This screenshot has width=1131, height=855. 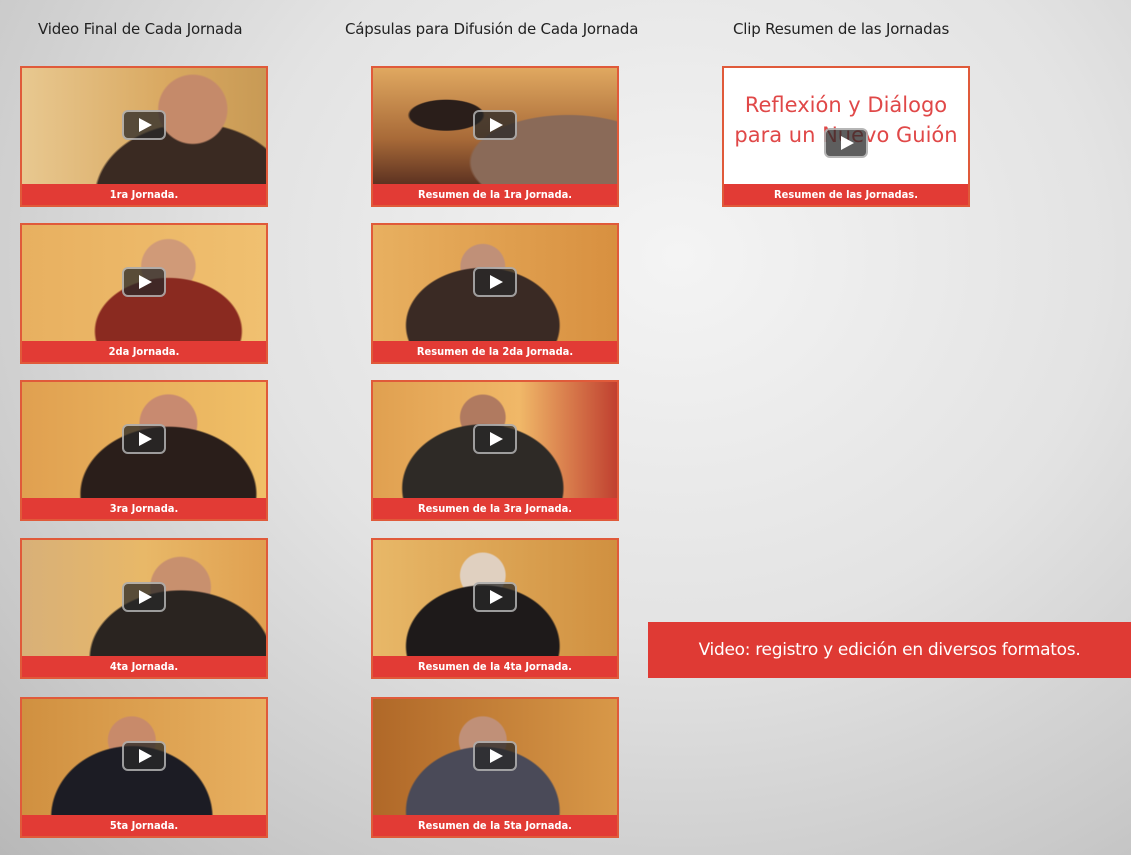 I want to click on video-caption: Resumen de las Jornadas., so click(x=846, y=194).